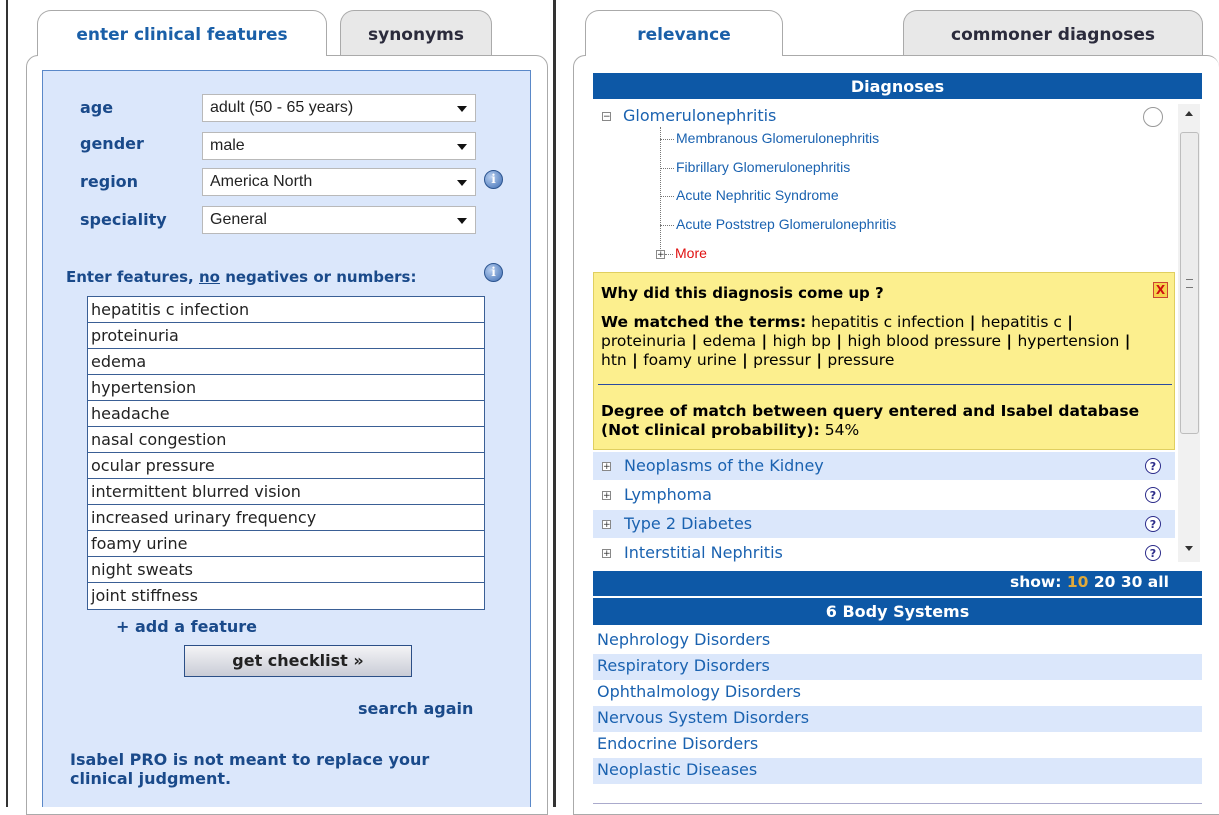 This screenshot has width=1219, height=815. I want to click on diagnosis-row: + Lymphoma ?, so click(884, 495).